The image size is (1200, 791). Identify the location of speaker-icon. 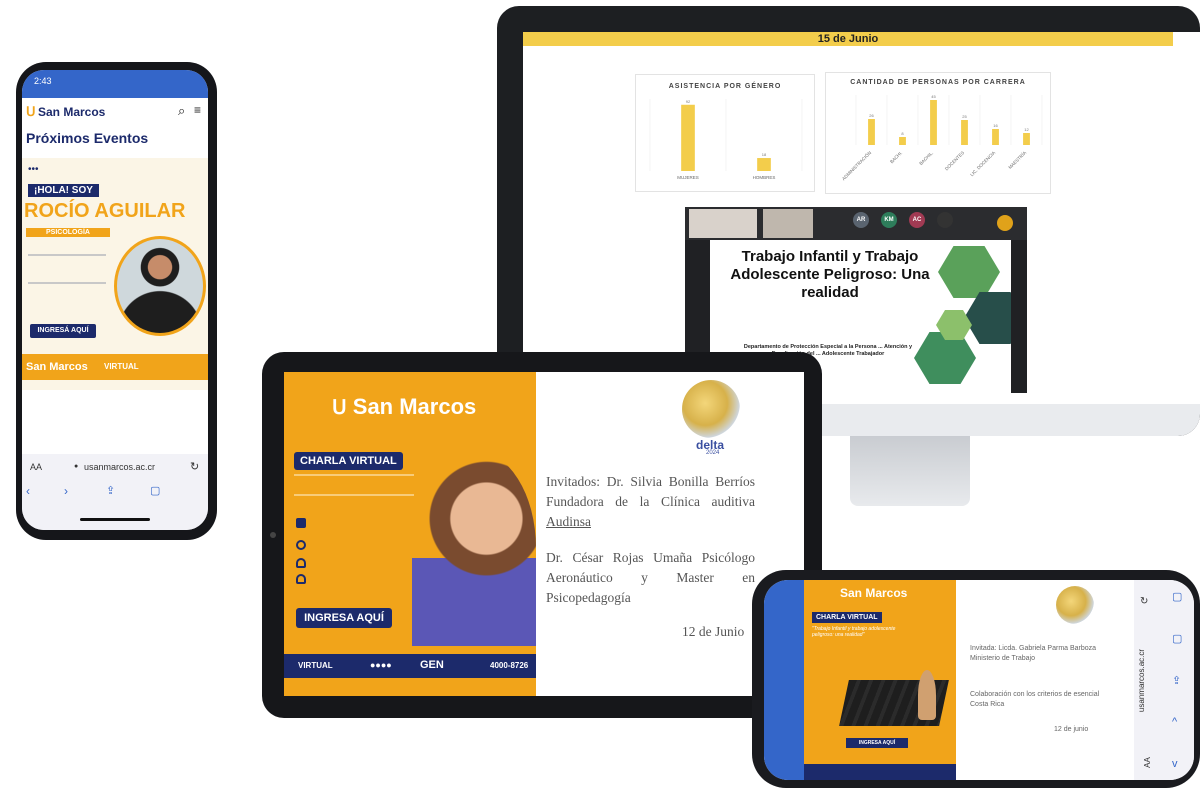
(301, 579).